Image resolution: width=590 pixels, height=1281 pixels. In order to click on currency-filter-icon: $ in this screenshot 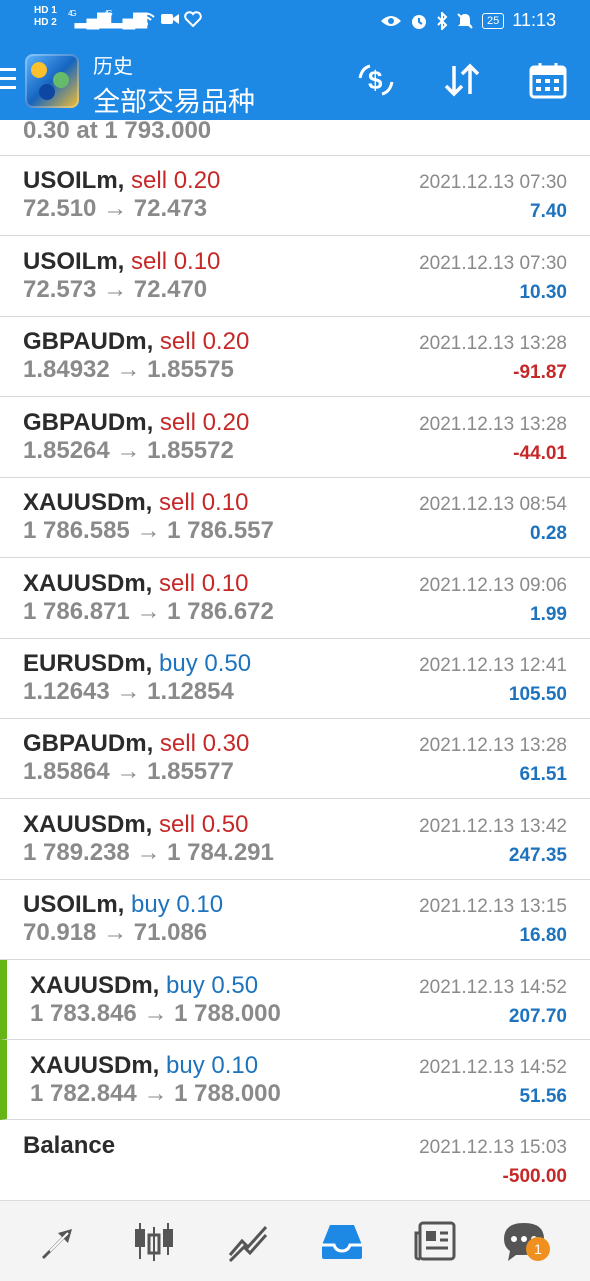, I will do `click(376, 80)`.